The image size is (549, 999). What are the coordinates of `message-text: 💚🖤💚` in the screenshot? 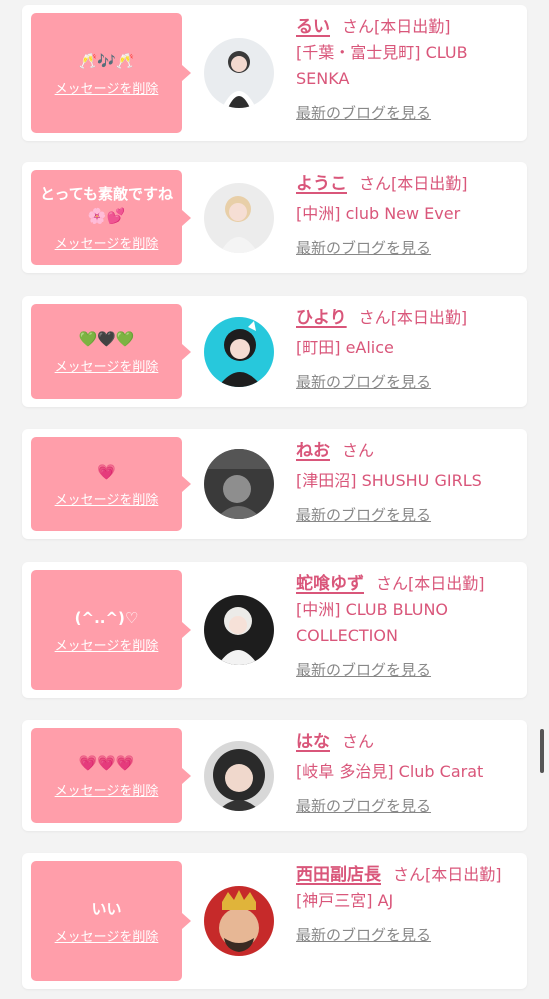 It's located at (106, 339).